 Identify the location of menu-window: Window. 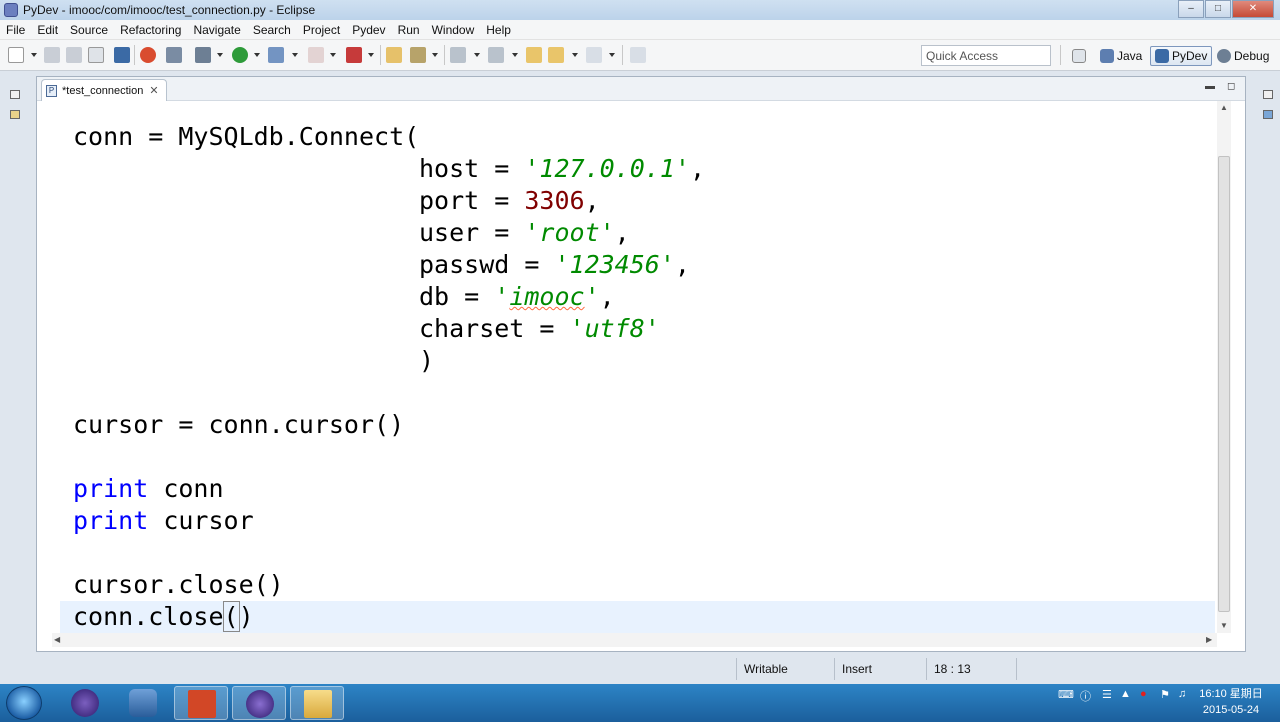
(453, 30).